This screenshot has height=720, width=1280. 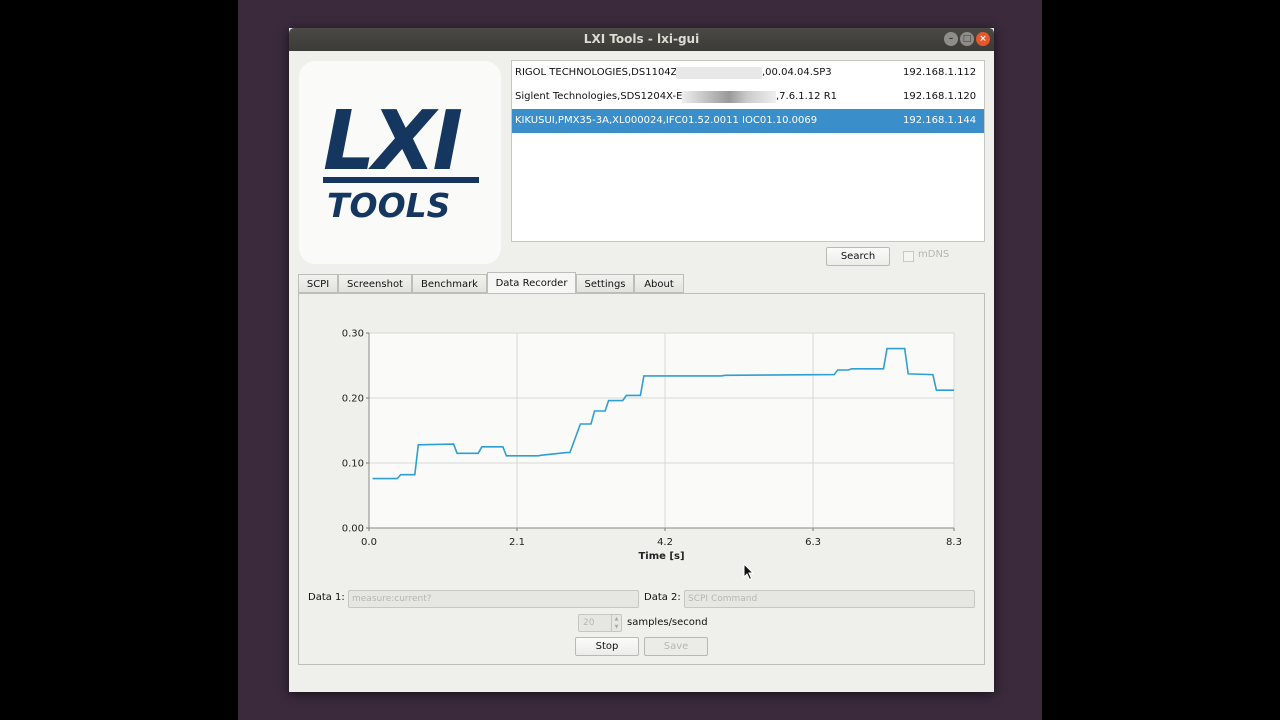 I want to click on tab-benchmark: Benchmark, so click(x=449, y=283).